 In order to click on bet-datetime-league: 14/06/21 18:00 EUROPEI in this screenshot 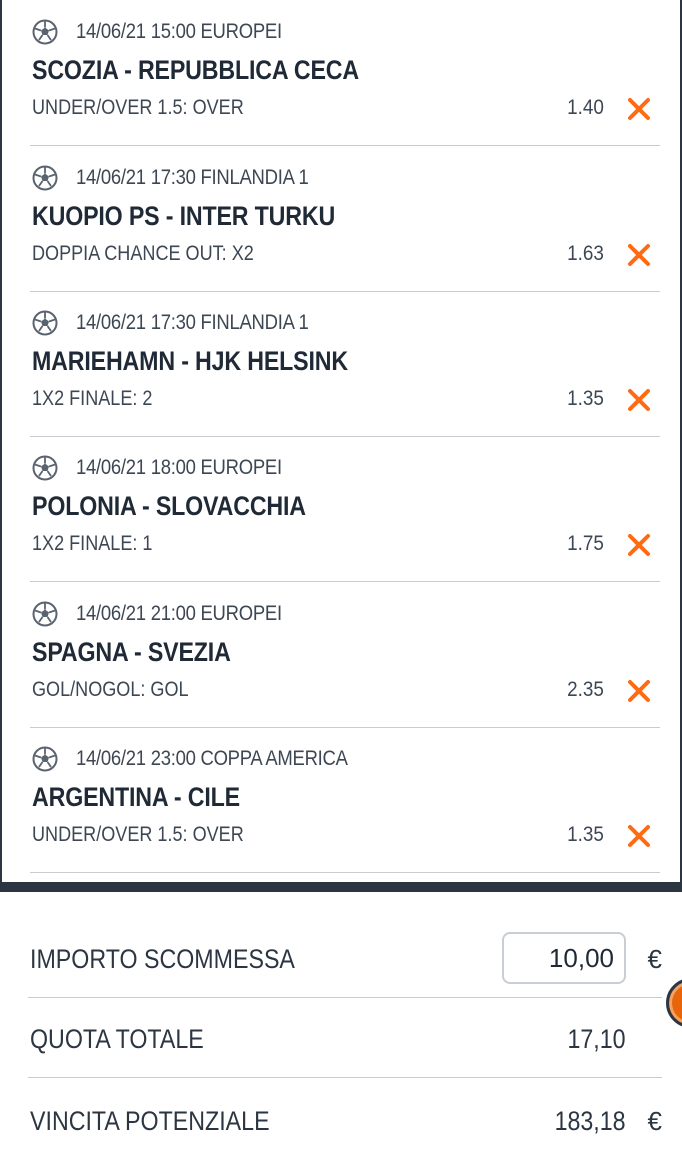, I will do `click(179, 467)`.